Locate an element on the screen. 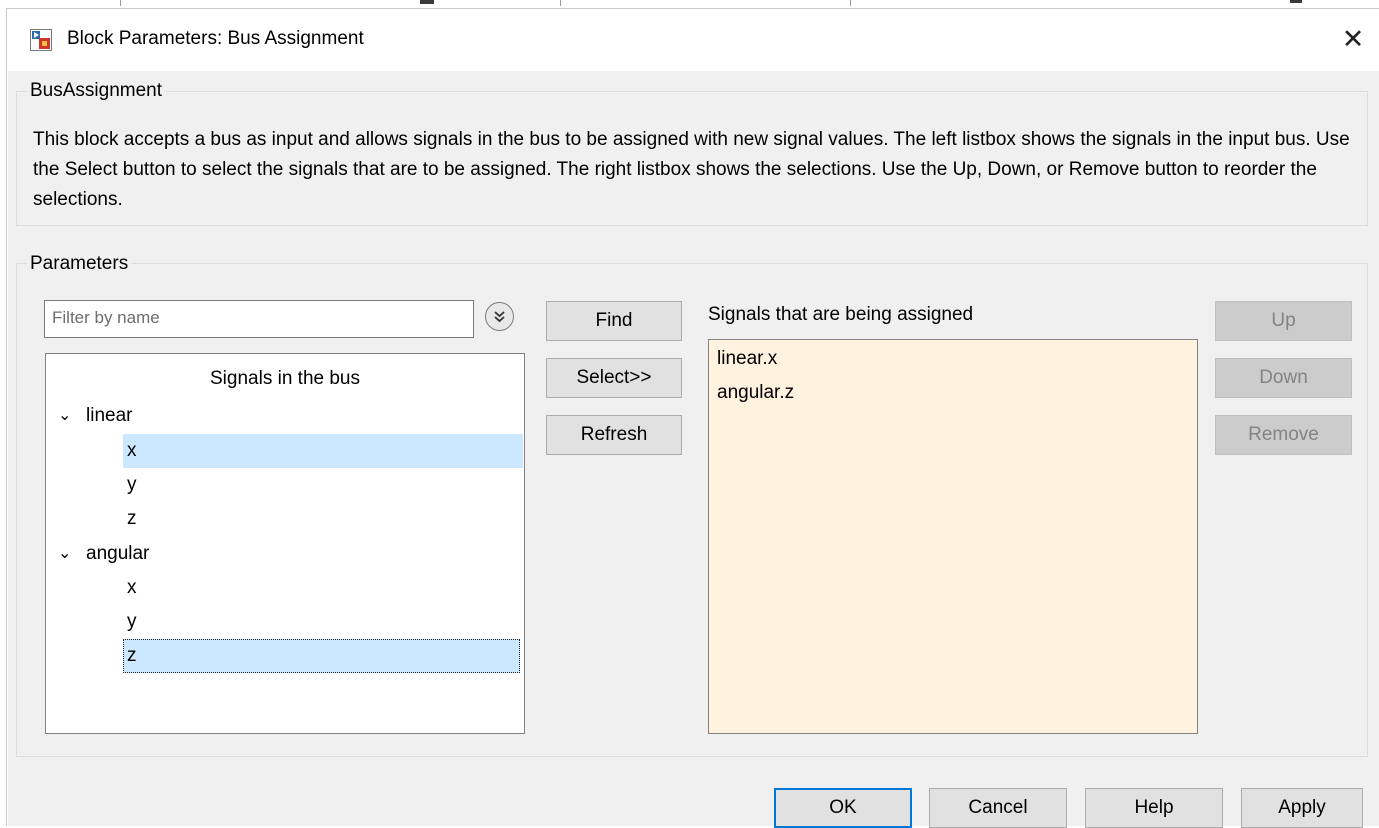 Image resolution: width=1379 pixels, height=828 pixels. double-chevron-down-icon is located at coordinates (499, 317).